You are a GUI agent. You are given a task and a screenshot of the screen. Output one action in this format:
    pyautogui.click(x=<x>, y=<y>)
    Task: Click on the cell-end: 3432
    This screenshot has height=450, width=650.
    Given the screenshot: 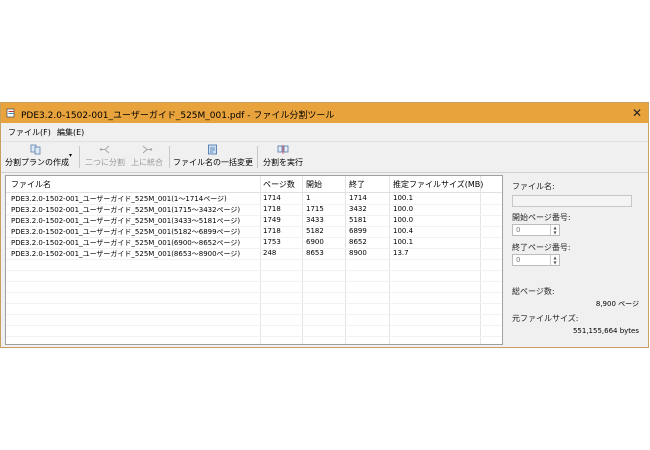 What is the action you would take?
    pyautogui.click(x=358, y=209)
    